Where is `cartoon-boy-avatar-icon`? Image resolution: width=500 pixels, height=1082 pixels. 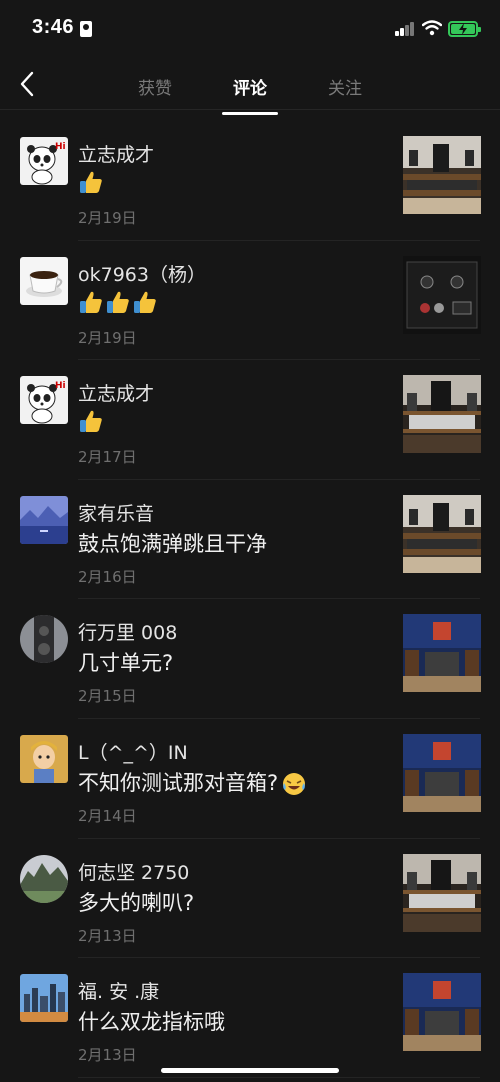
cartoon-boy-avatar-icon is located at coordinates (44, 758).